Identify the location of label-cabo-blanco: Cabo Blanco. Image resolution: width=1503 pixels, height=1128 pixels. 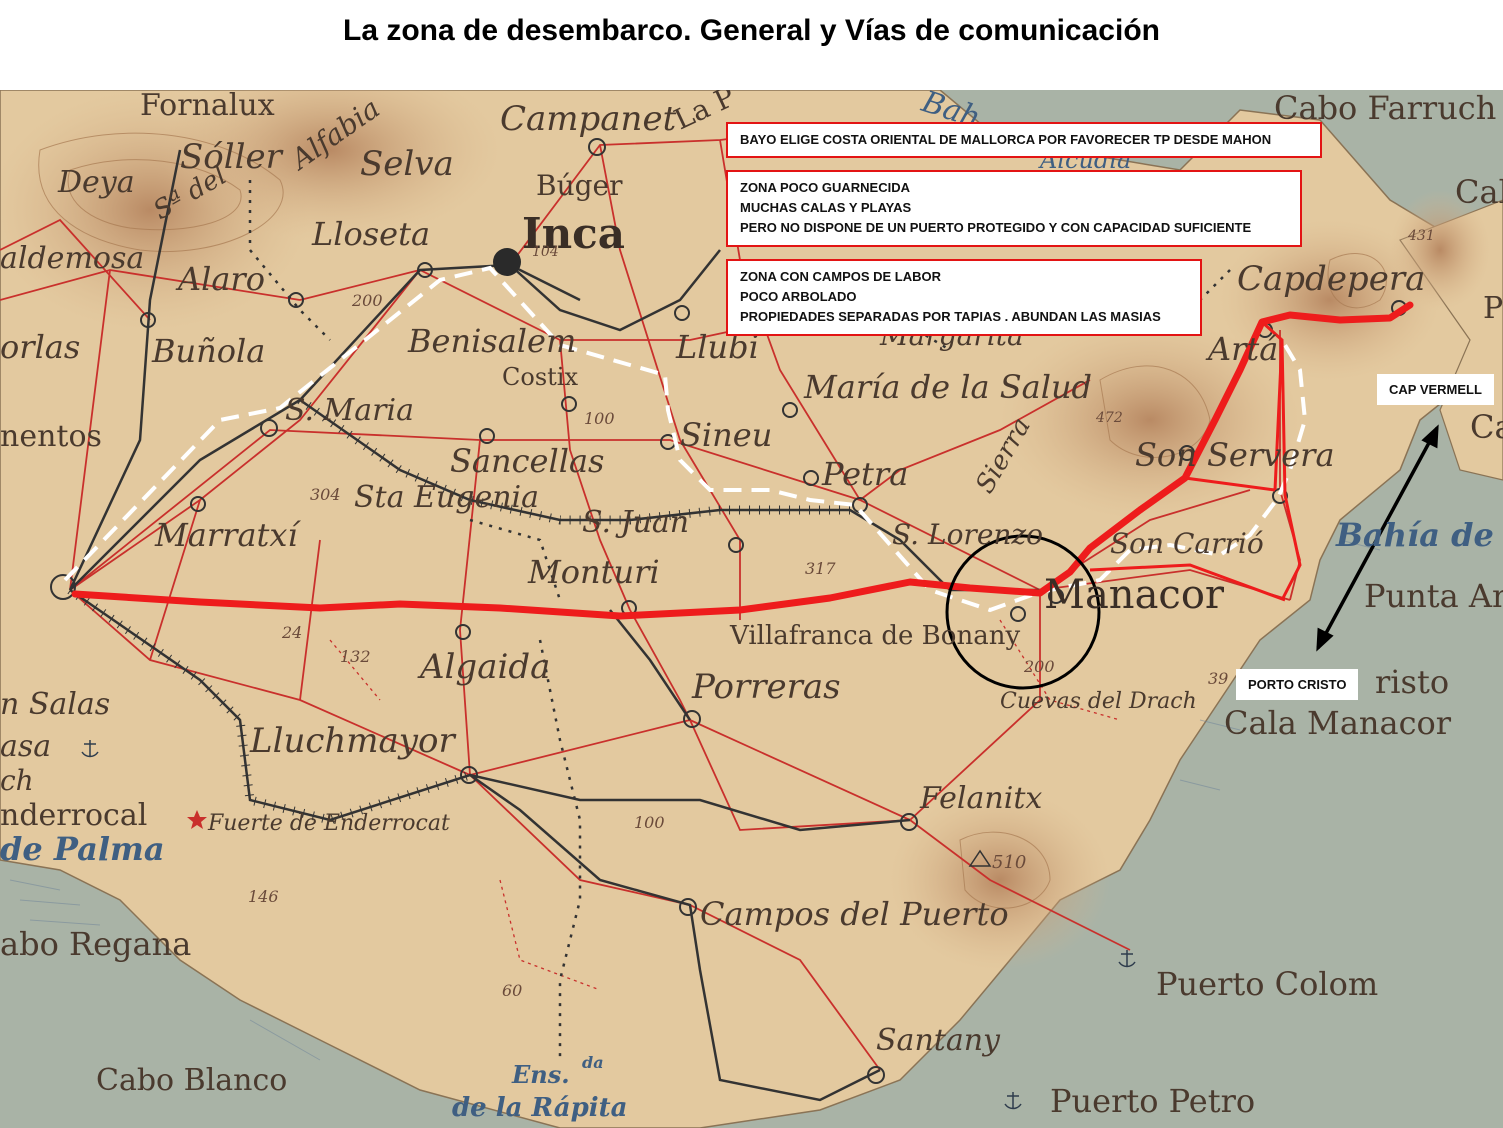
(191, 1080).